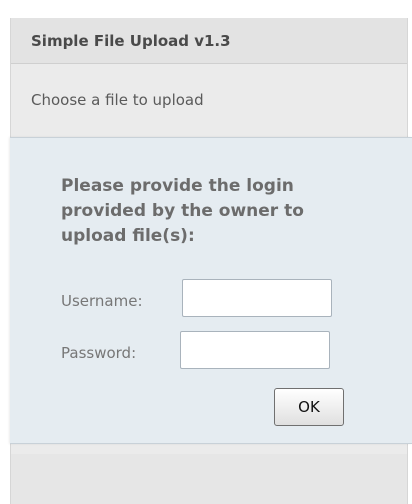  What do you see at coordinates (209, 479) in the screenshot?
I see `footer-bar` at bounding box center [209, 479].